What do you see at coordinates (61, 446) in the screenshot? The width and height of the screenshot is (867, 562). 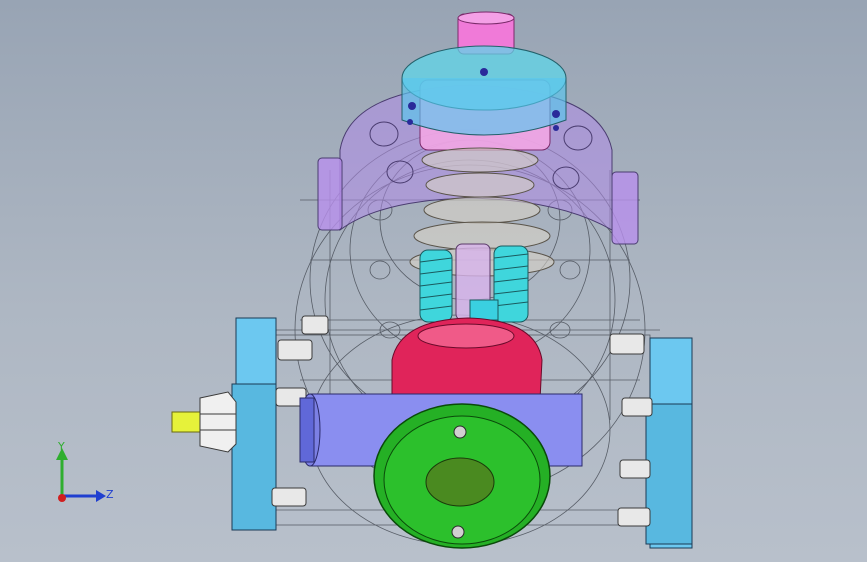 I see `y-axis-label: Y` at bounding box center [61, 446].